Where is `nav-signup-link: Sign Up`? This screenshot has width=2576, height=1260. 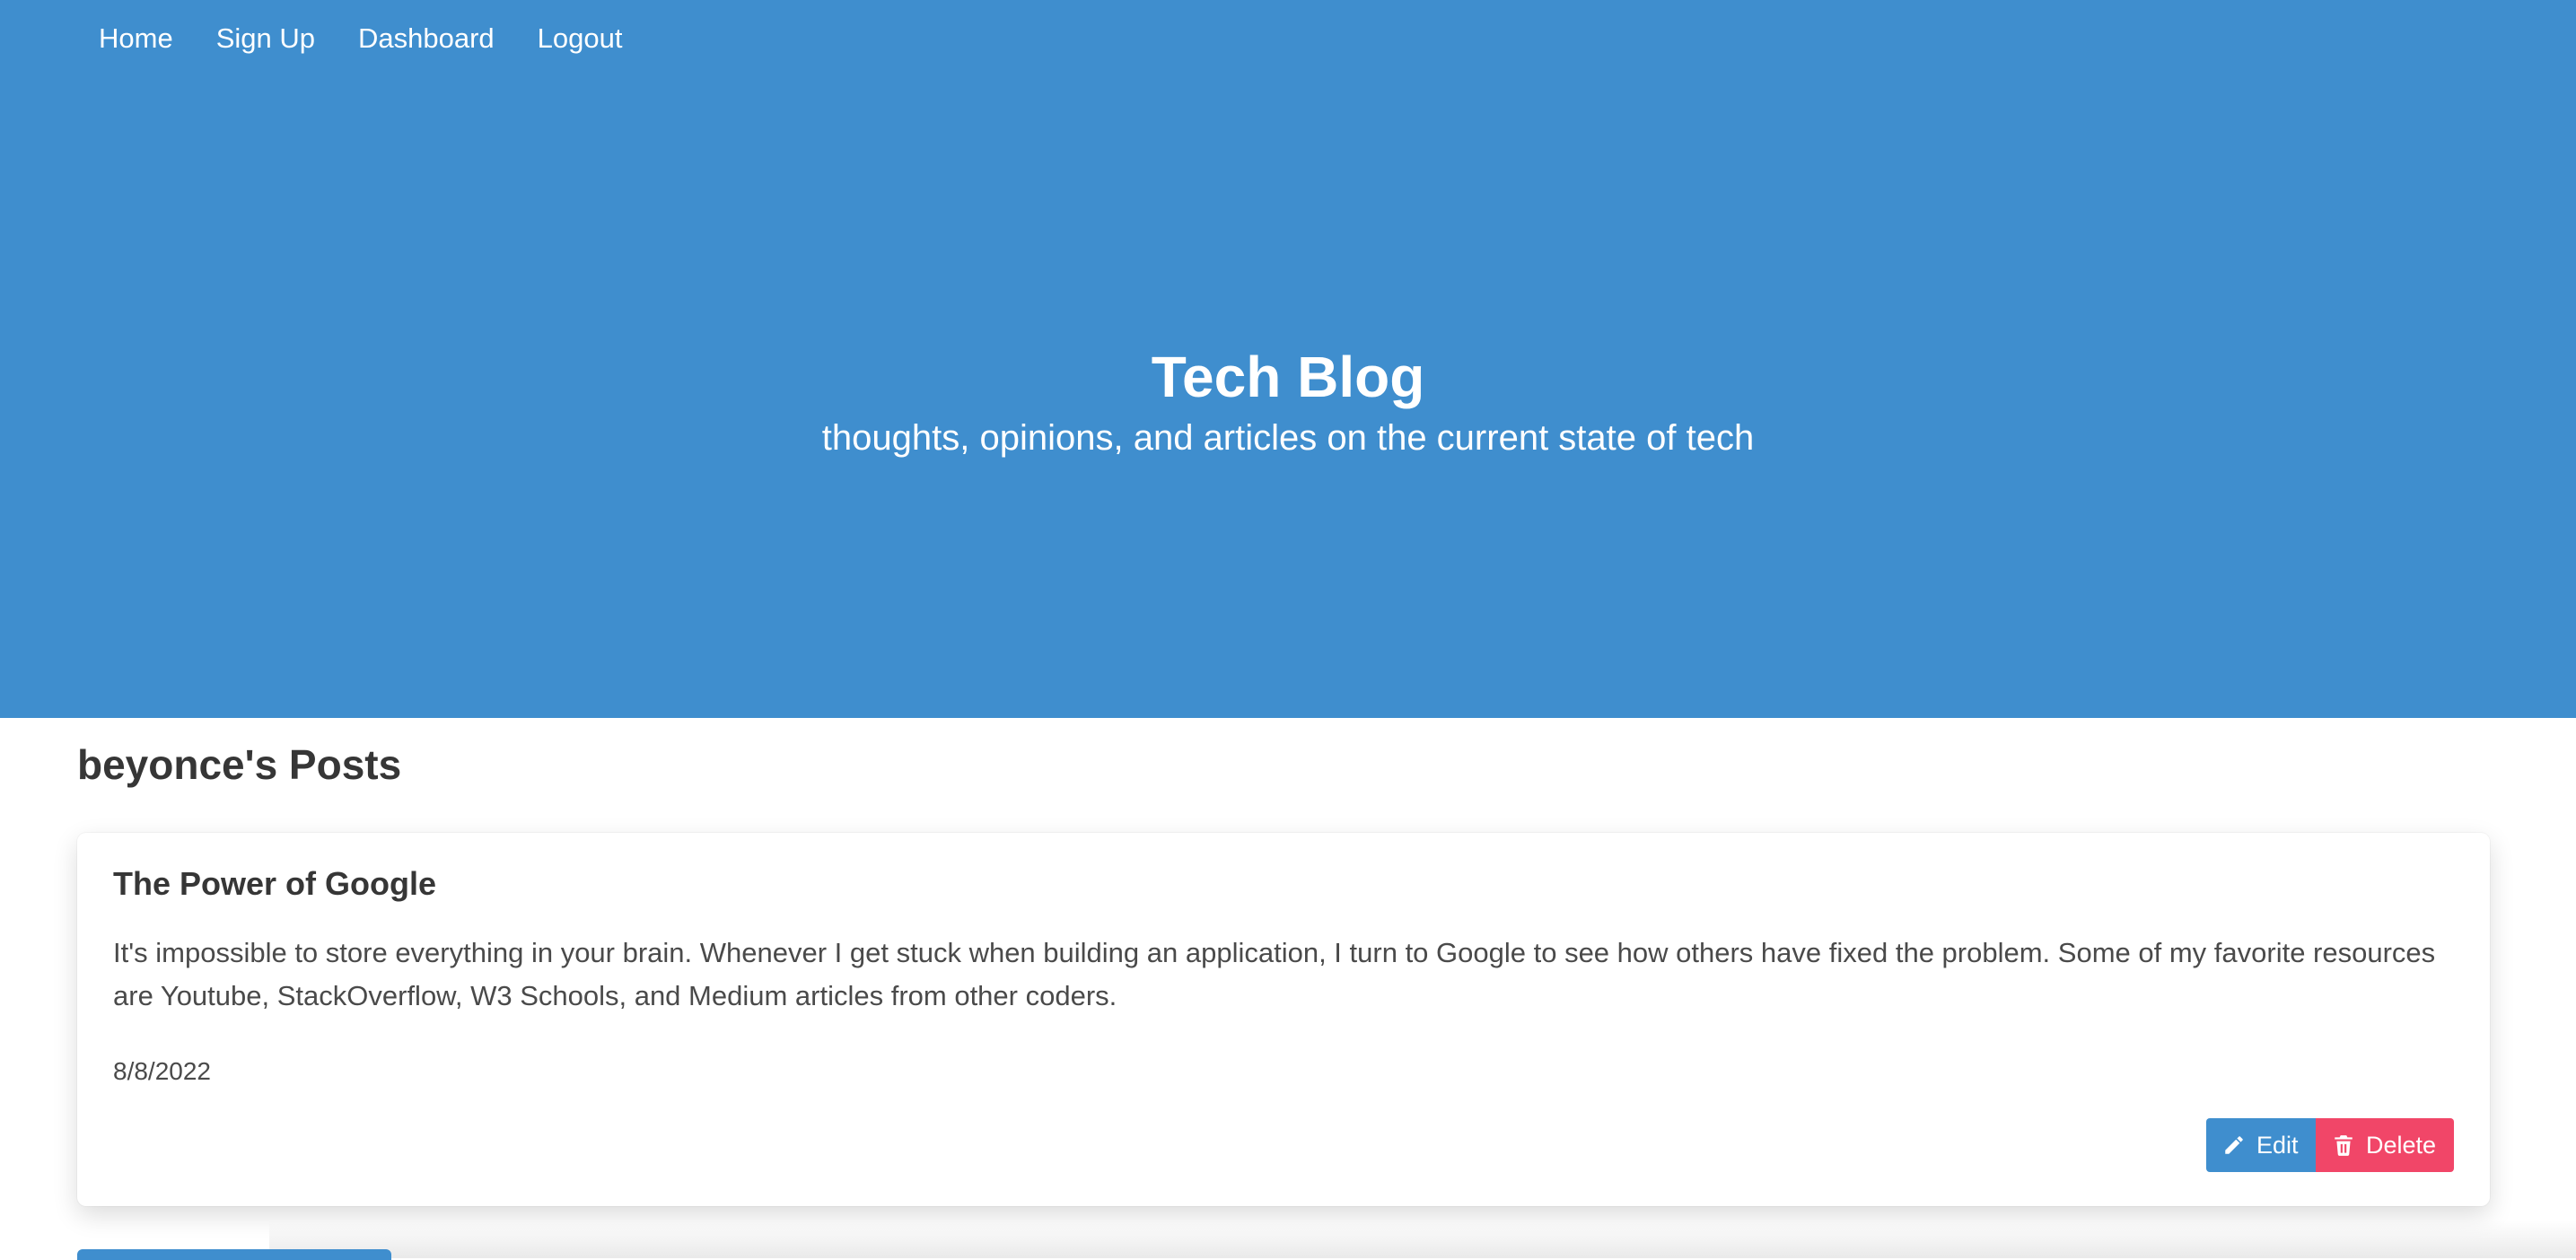
nav-signup-link: Sign Up is located at coordinates (265, 38).